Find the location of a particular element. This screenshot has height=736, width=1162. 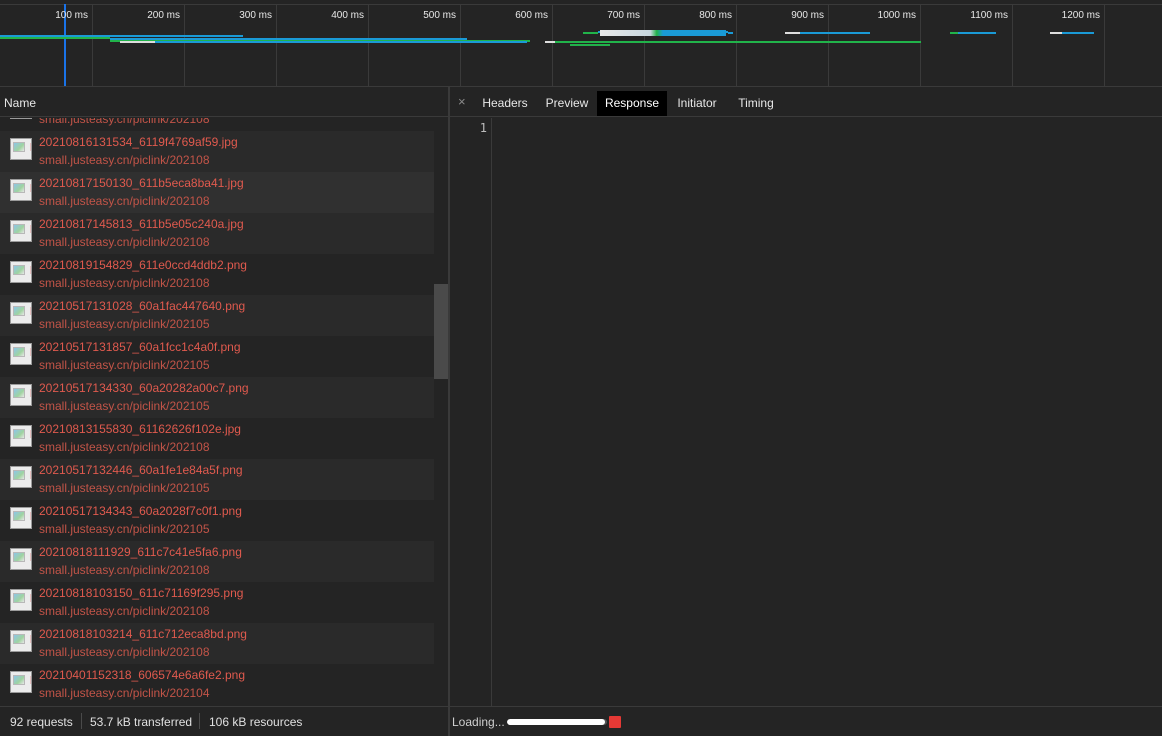

request-name: 20210817150130_611b5eca8ba41.jpg is located at coordinates (141, 183).